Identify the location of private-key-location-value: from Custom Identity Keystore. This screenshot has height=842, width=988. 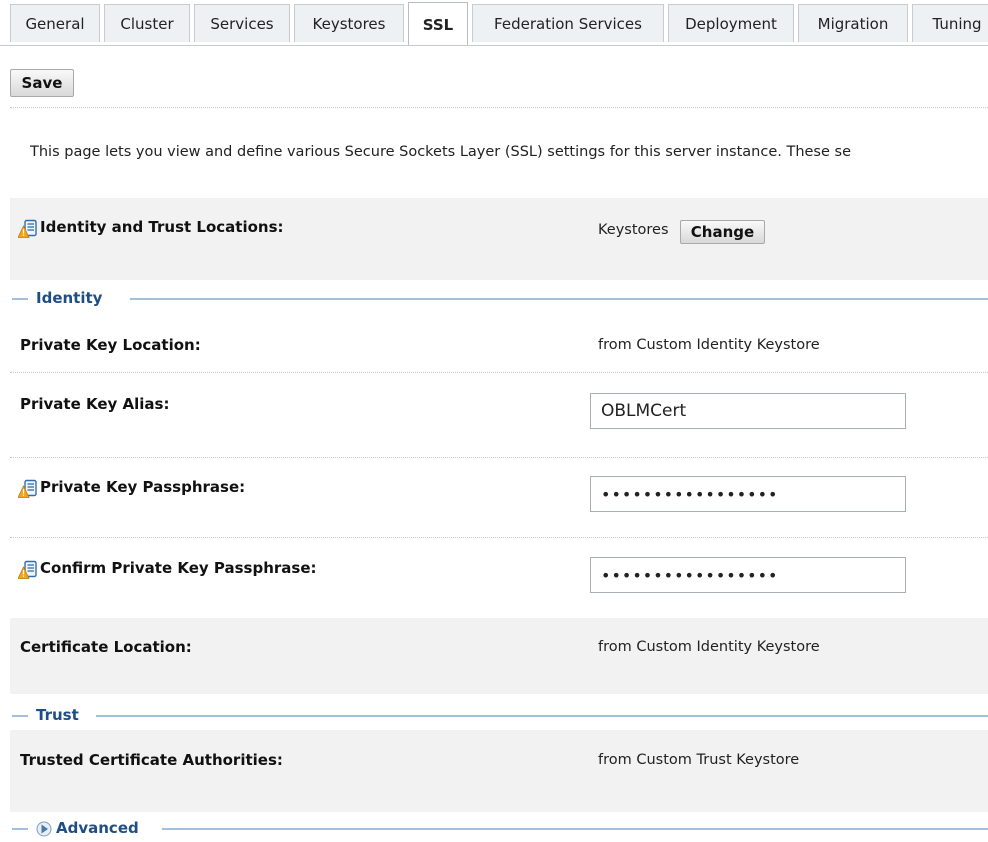
(709, 345).